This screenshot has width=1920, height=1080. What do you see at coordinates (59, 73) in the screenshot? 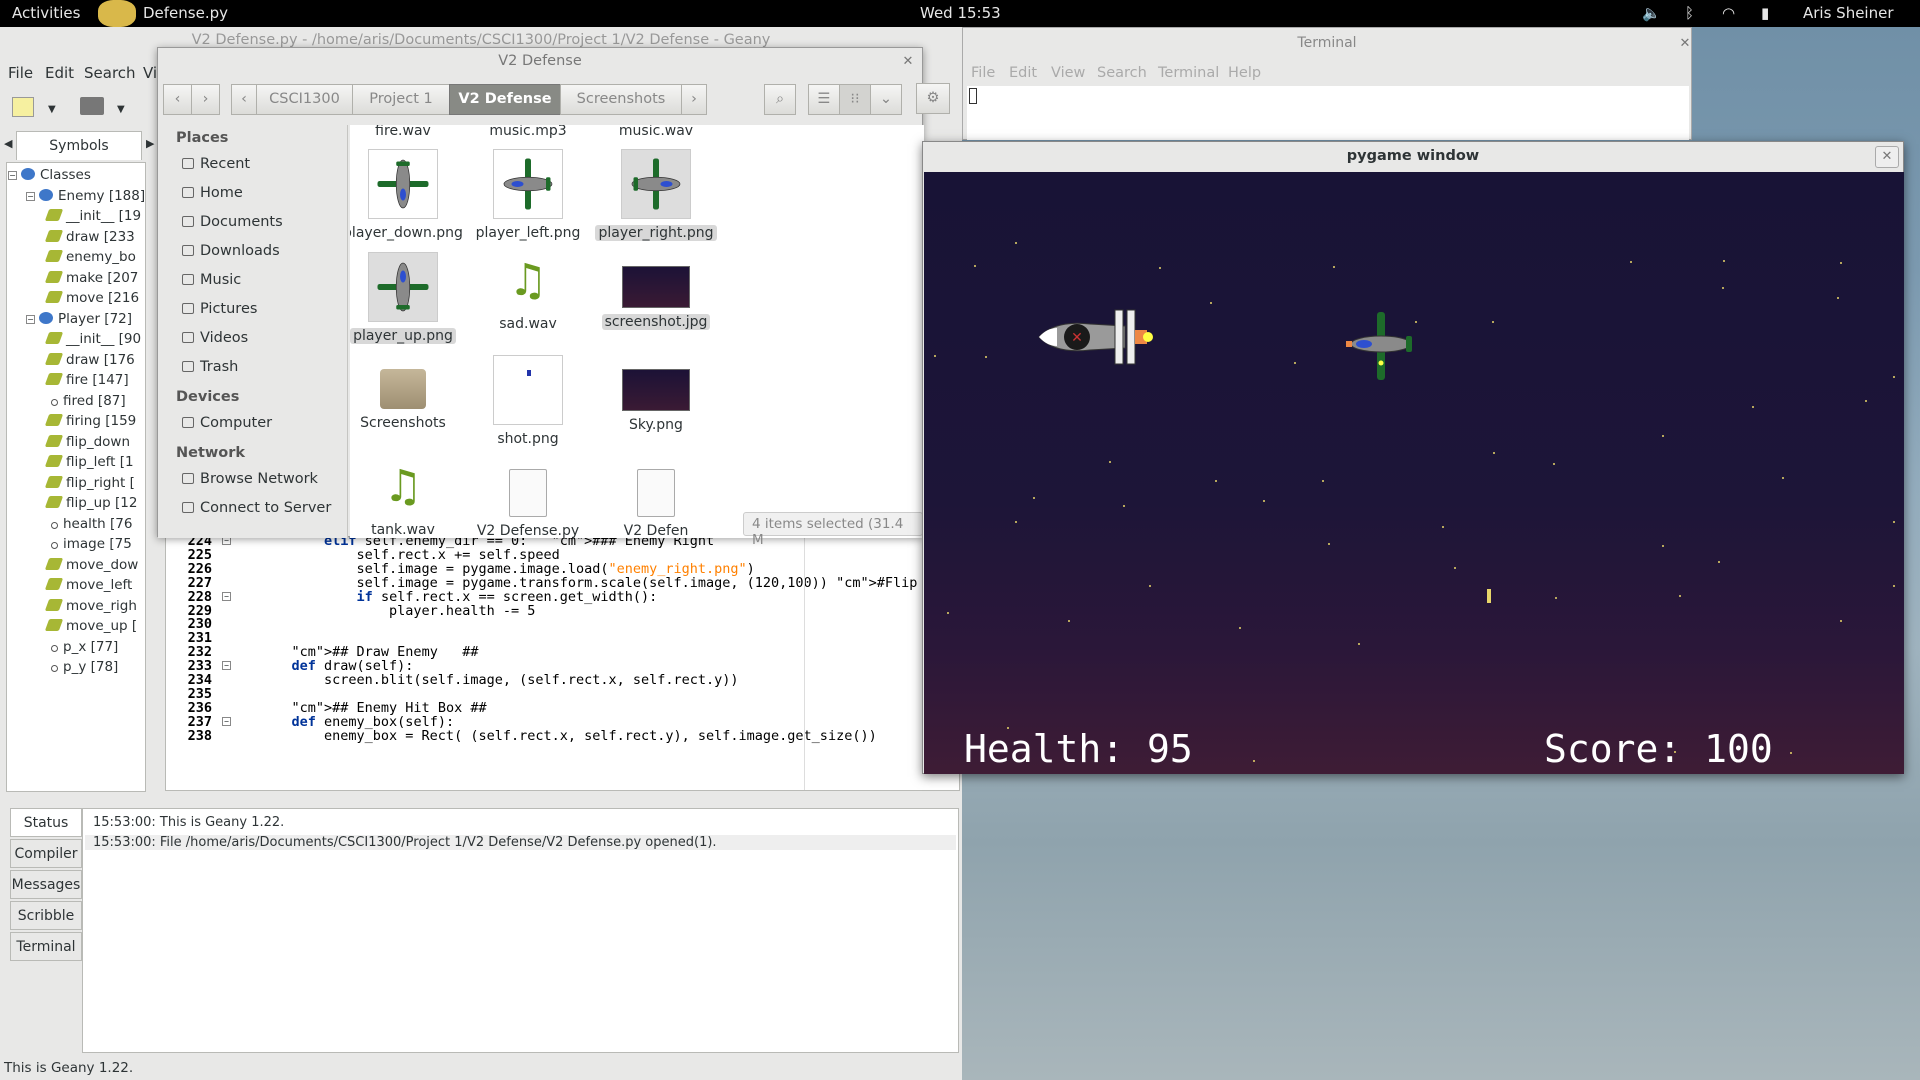
I see `menu-edit: Edit` at bounding box center [59, 73].